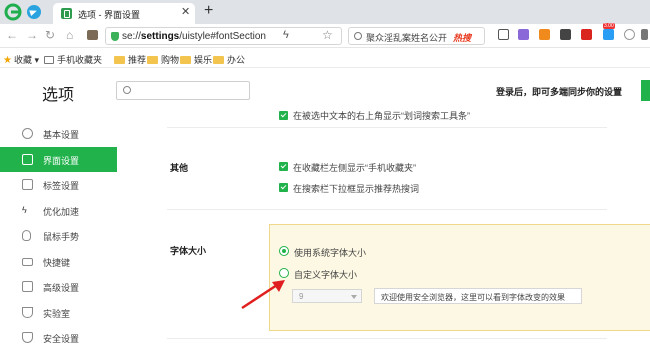 Image resolution: width=650 pixels, height=347 pixels. I want to click on sidebar-item-basic: 基本设置, so click(58, 133).